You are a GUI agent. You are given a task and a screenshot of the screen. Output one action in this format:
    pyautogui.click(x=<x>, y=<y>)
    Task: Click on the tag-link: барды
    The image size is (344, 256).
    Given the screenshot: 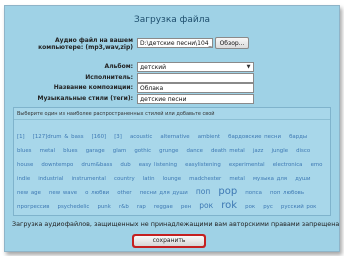 What is the action you would take?
    pyautogui.click(x=298, y=137)
    